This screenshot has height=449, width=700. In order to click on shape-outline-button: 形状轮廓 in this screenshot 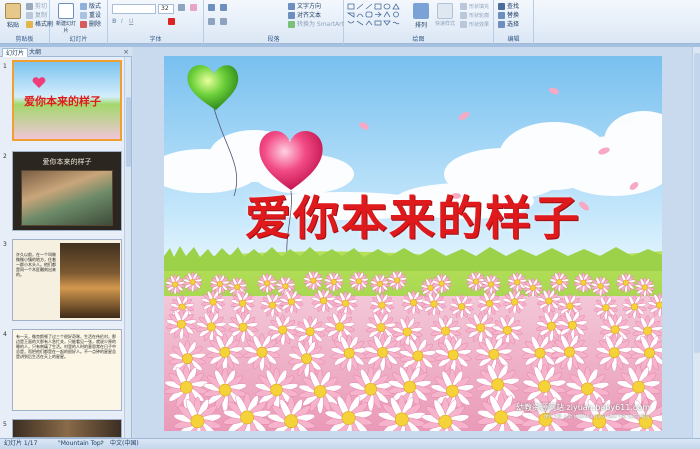, I will do `click(474, 16)`.